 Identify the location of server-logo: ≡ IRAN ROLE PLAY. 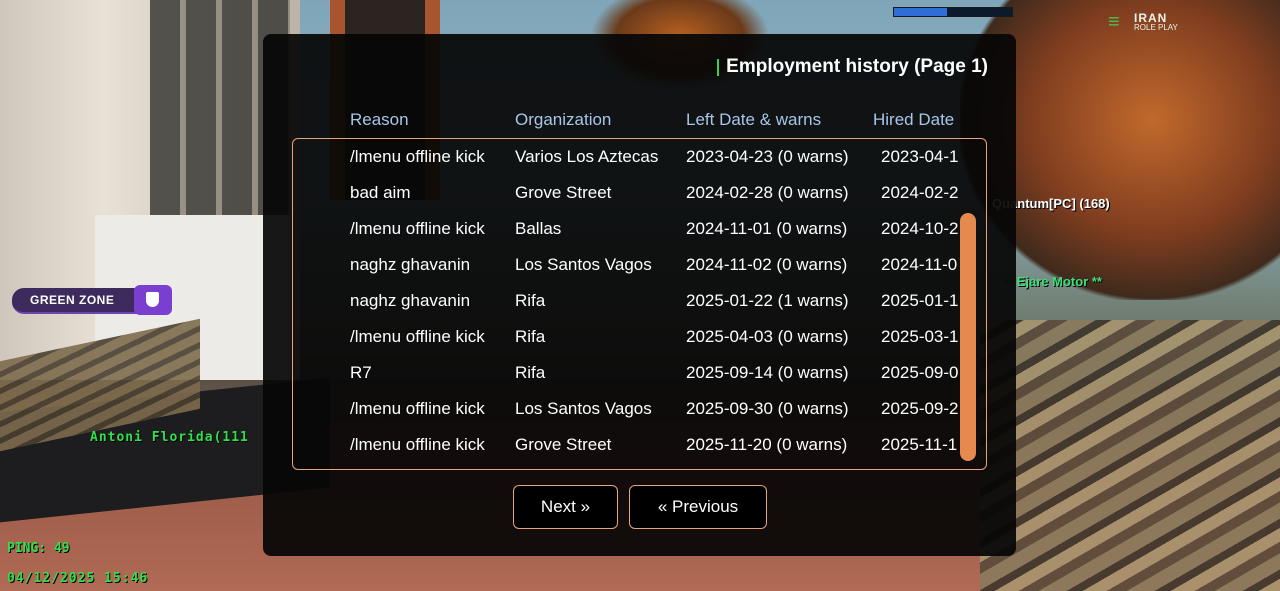
(1153, 23).